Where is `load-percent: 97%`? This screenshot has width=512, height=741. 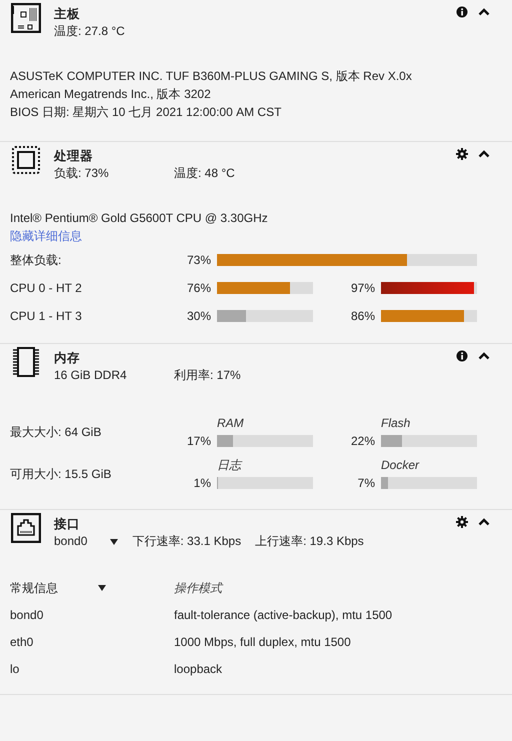
load-percent: 97% is located at coordinates (363, 288).